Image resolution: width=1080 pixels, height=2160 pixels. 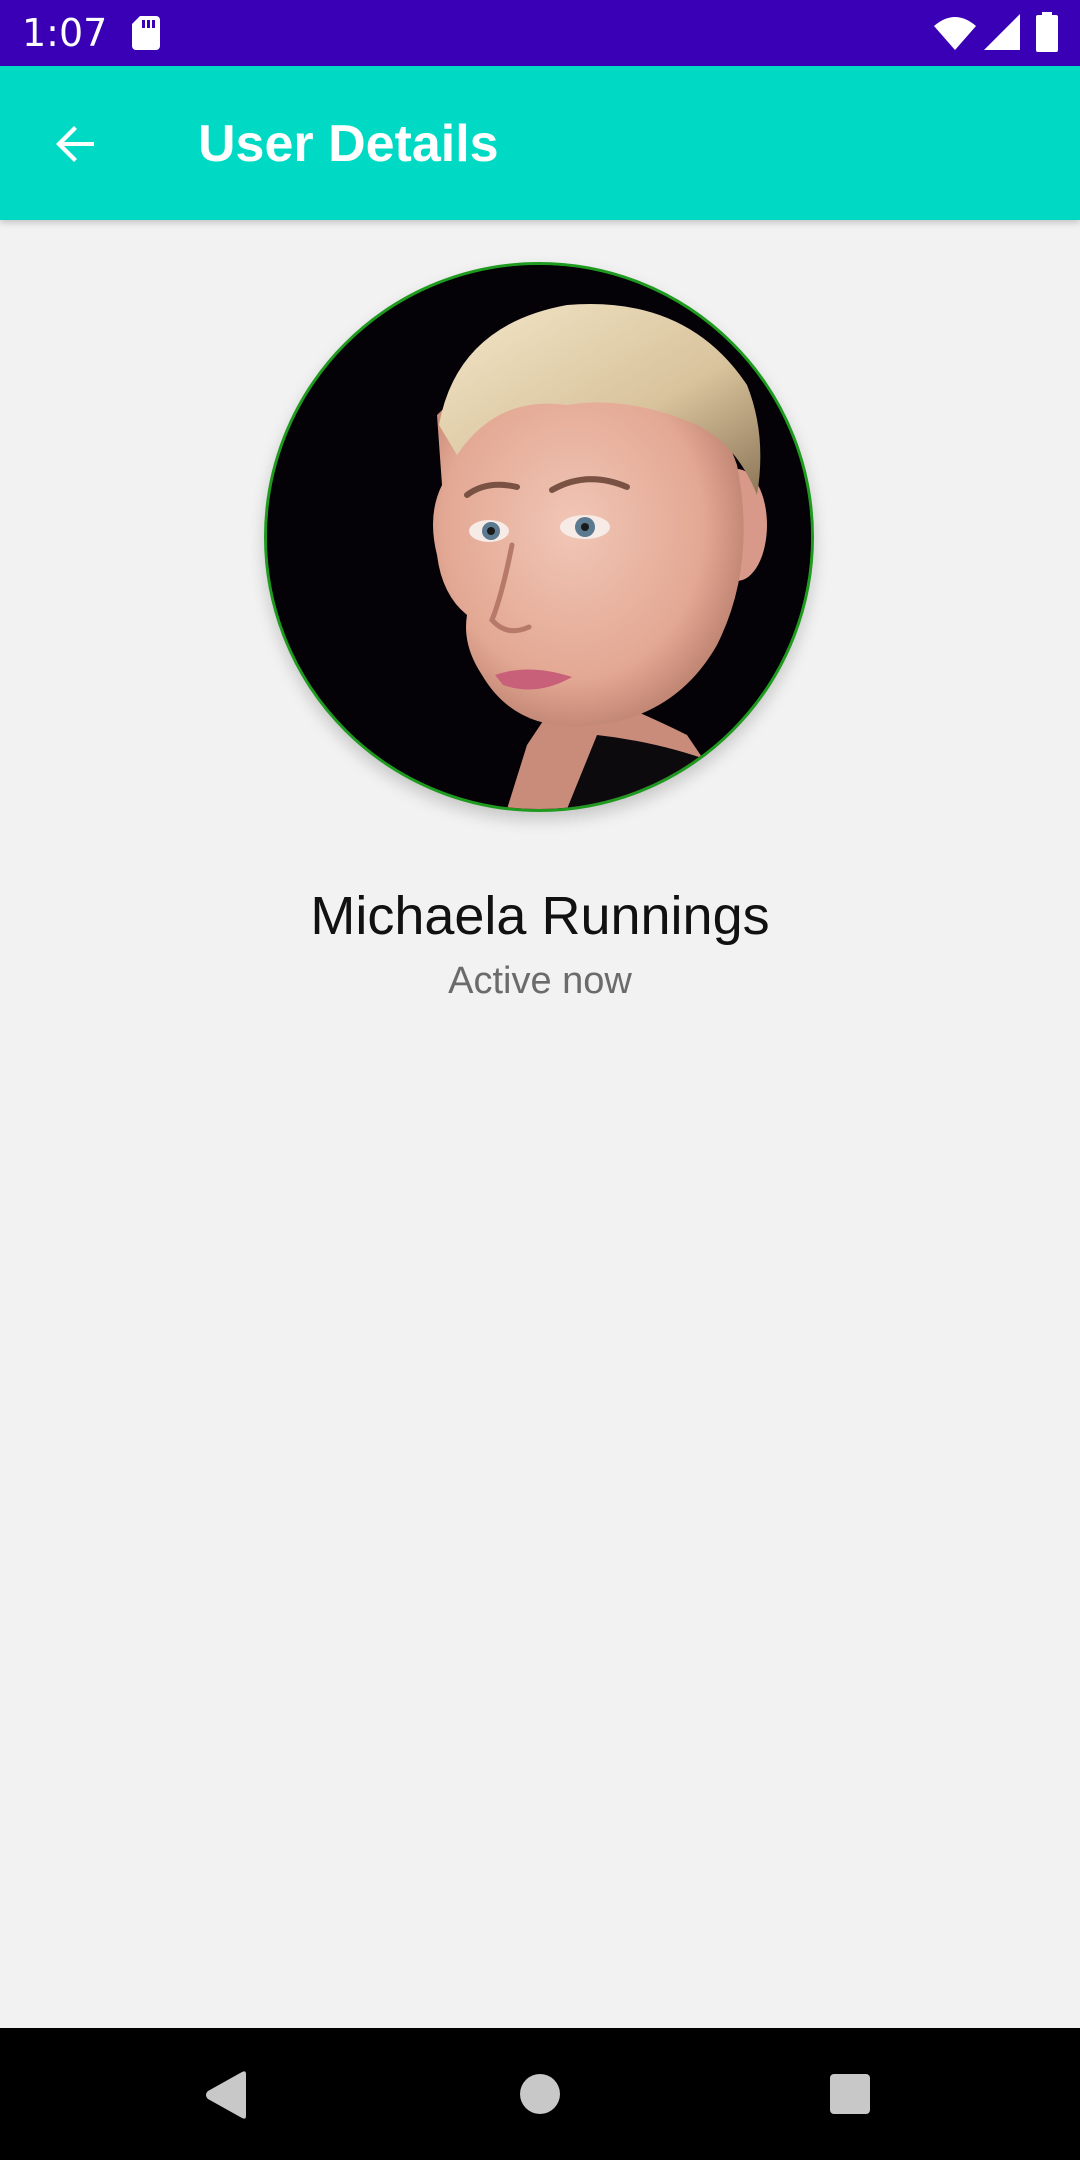 What do you see at coordinates (146, 33) in the screenshot?
I see `sd-card-icon` at bounding box center [146, 33].